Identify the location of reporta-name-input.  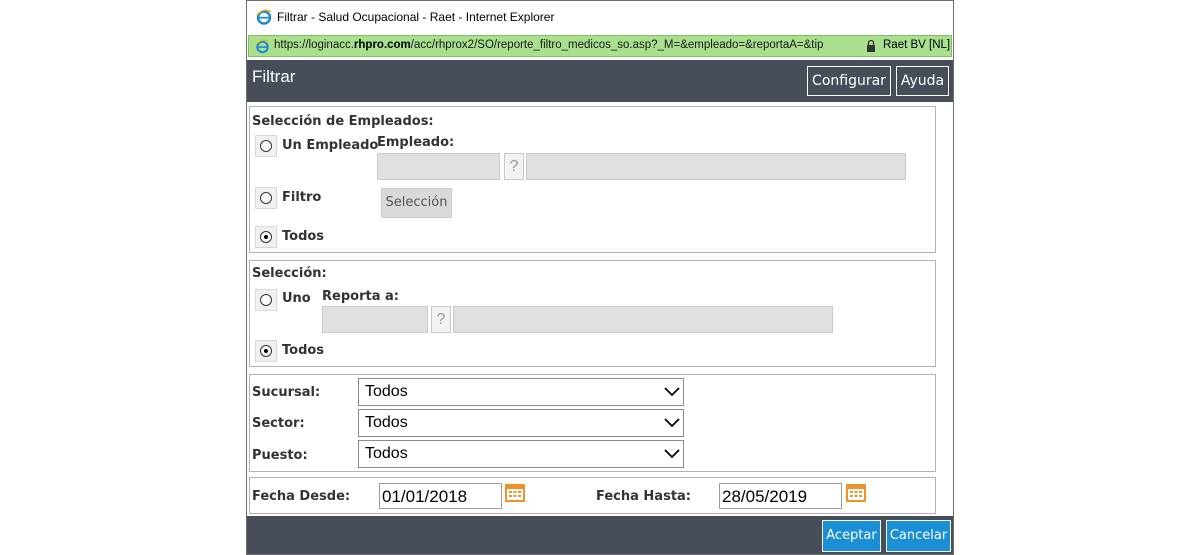
(643, 319).